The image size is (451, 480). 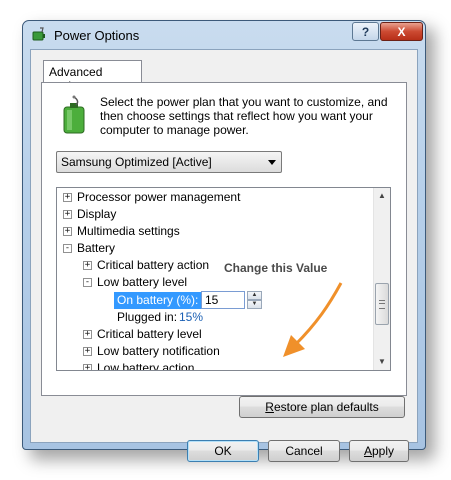 I want to click on power-plan-select-value: Samsung Optimized [Active], so click(x=136, y=162).